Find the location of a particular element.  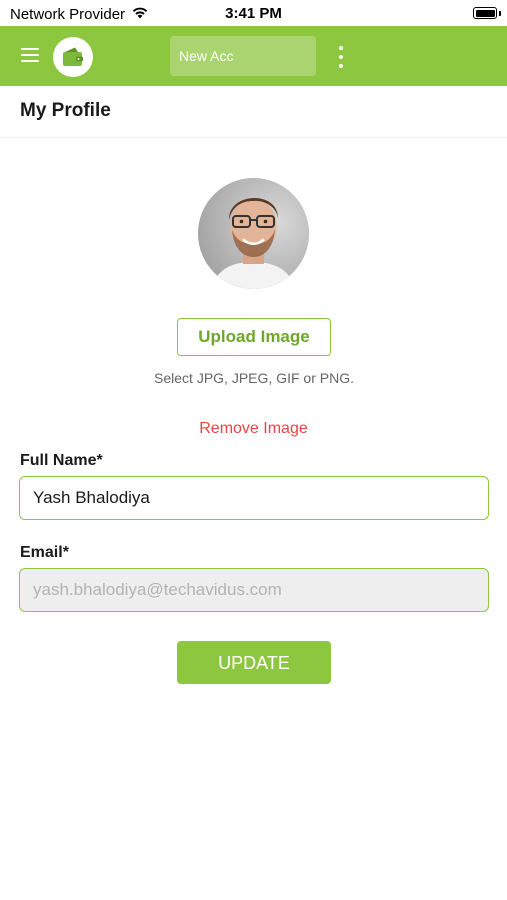

remove-image-link: Remove Image is located at coordinates (253, 429).